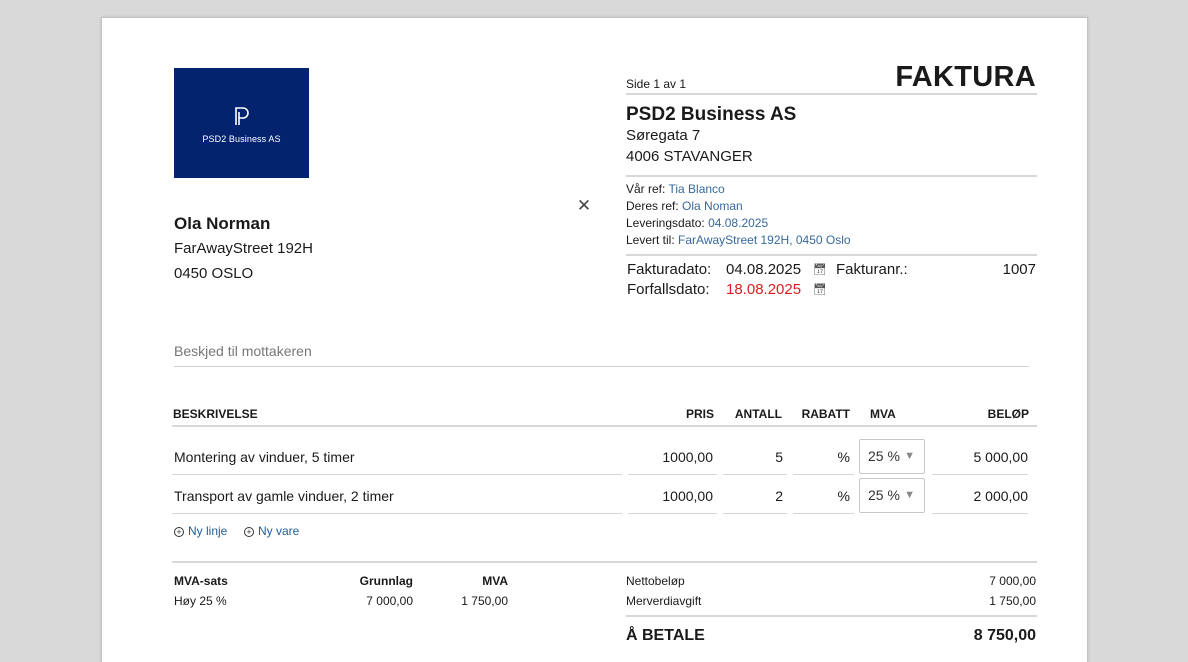 The height and width of the screenshot is (662, 1188). I want to click on vat-base-value: 7 000,00, so click(389, 601).